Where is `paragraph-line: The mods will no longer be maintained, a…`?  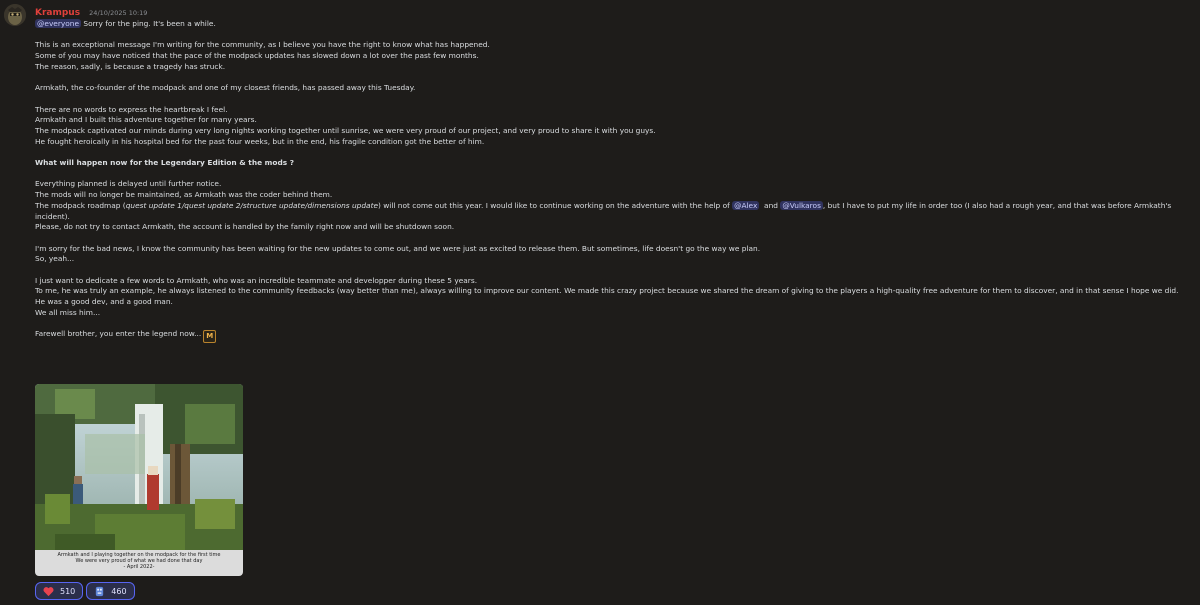
paragraph-line: The mods will no longer be maintained, a… is located at coordinates (184, 195).